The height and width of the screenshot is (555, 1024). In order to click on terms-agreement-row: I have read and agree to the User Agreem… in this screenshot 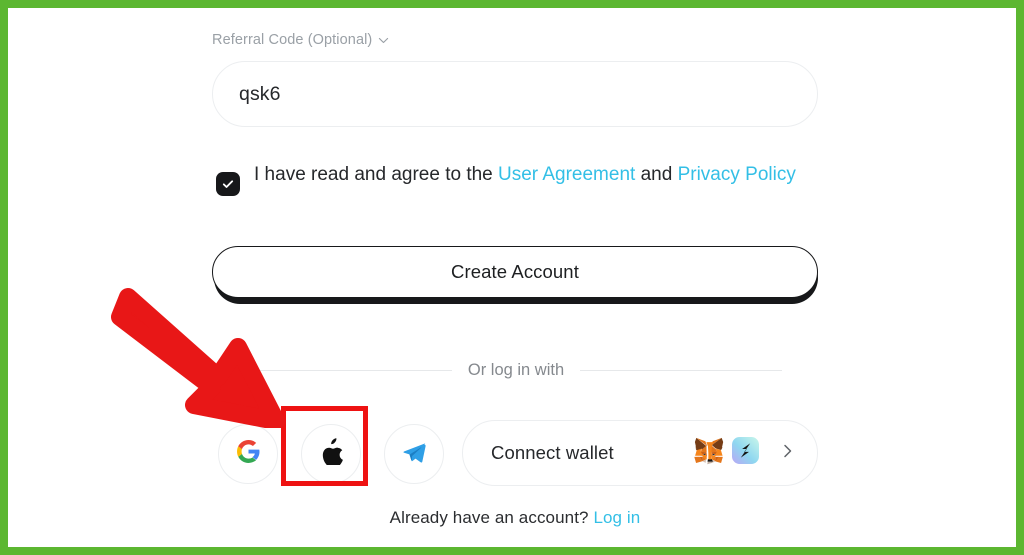, I will do `click(506, 178)`.